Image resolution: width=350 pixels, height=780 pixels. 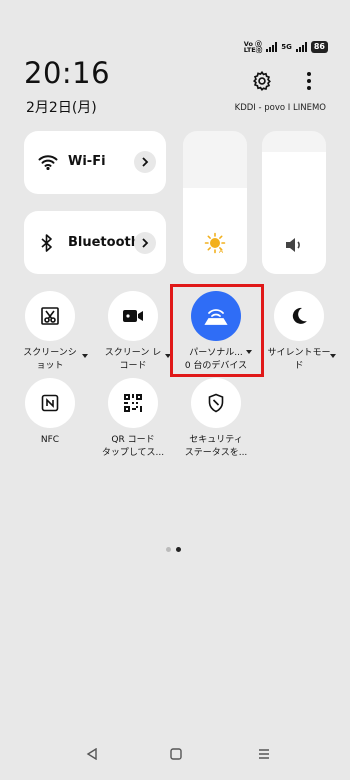 I want to click on more-vertical-icon, so click(x=309, y=81).